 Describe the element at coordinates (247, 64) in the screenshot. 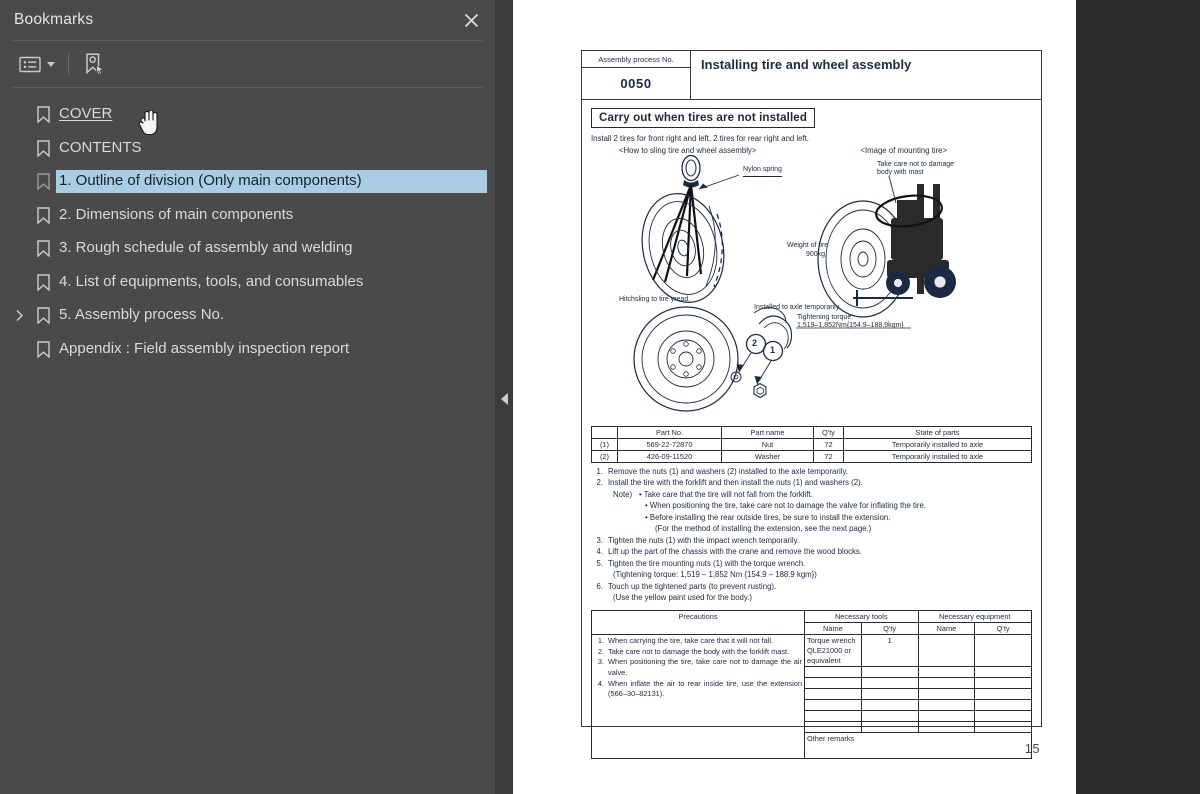

I see `bookmarks-toolbar` at that location.